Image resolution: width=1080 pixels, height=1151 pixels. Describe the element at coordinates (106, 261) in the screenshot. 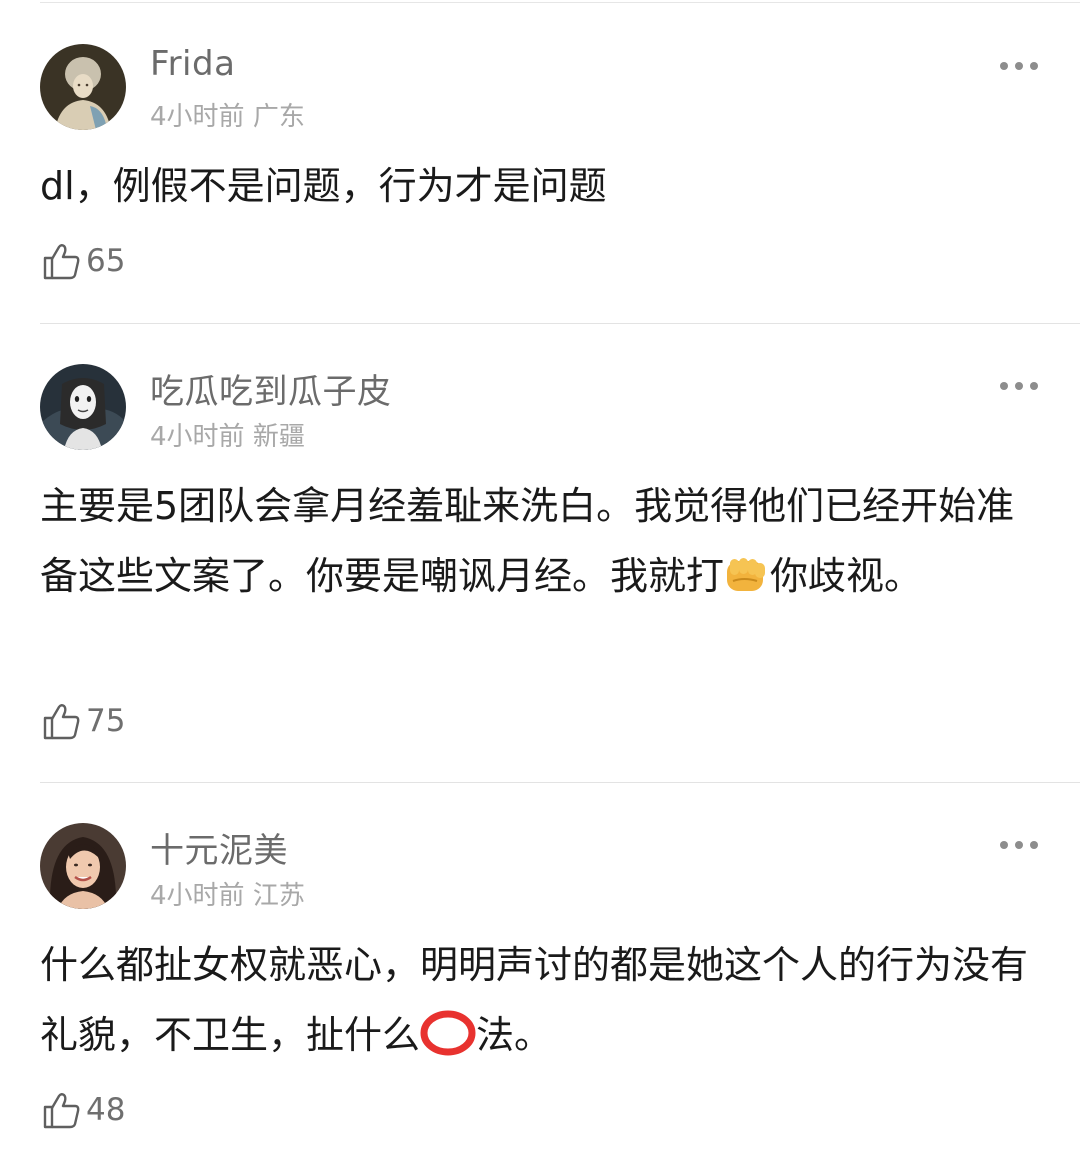

I see `like-count: 65` at that location.